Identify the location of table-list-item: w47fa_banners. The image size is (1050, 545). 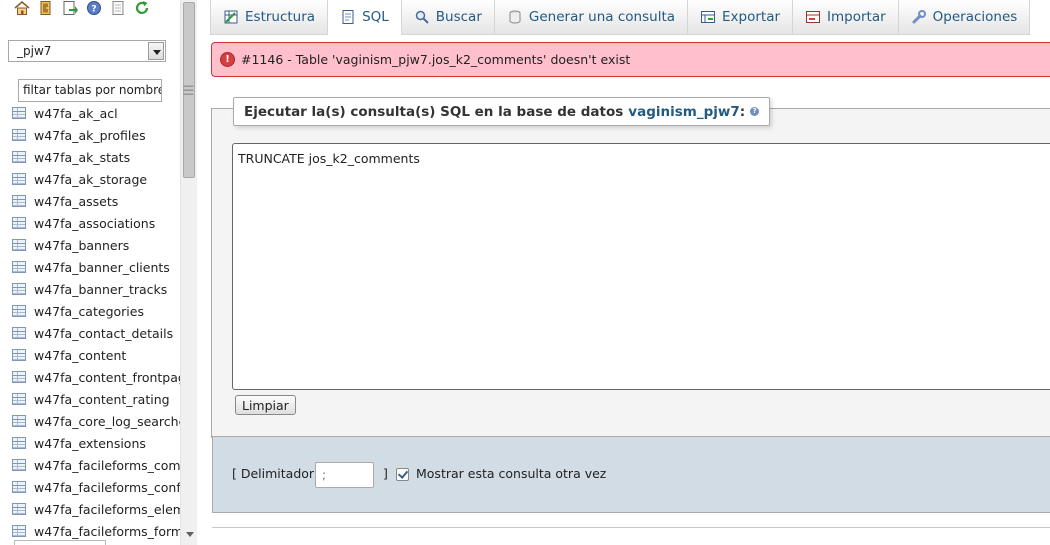
(90, 245).